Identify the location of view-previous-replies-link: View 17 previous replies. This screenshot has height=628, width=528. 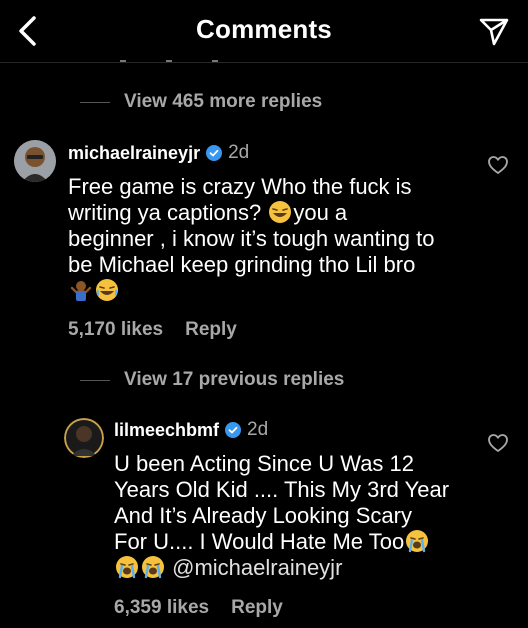
(212, 380).